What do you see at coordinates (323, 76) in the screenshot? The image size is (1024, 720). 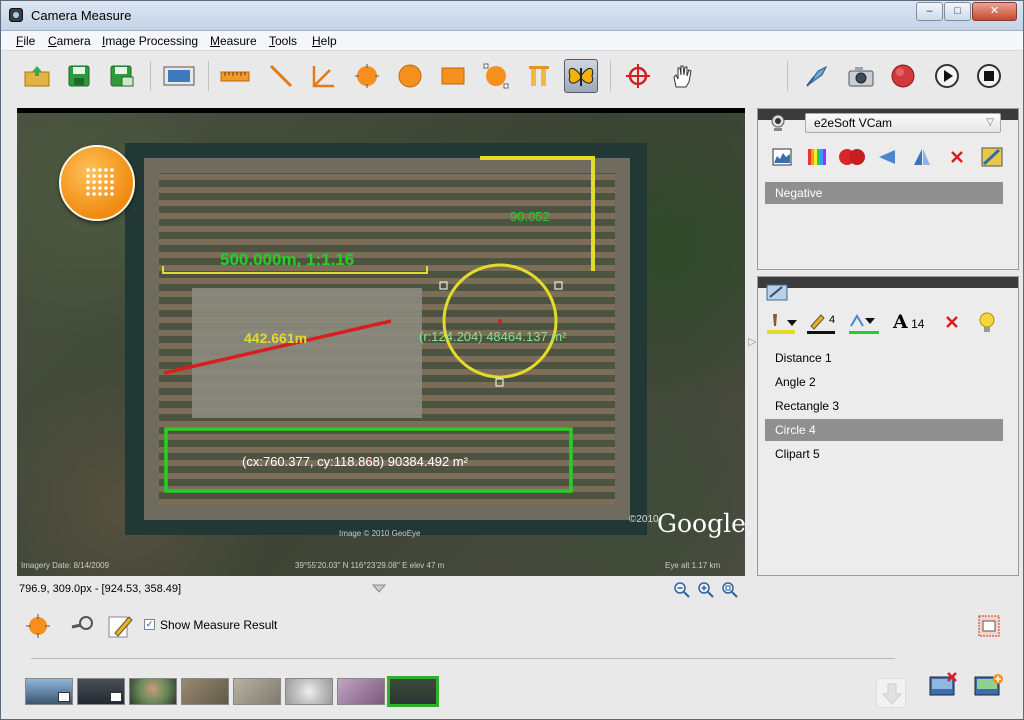 I see `angle-icon` at bounding box center [323, 76].